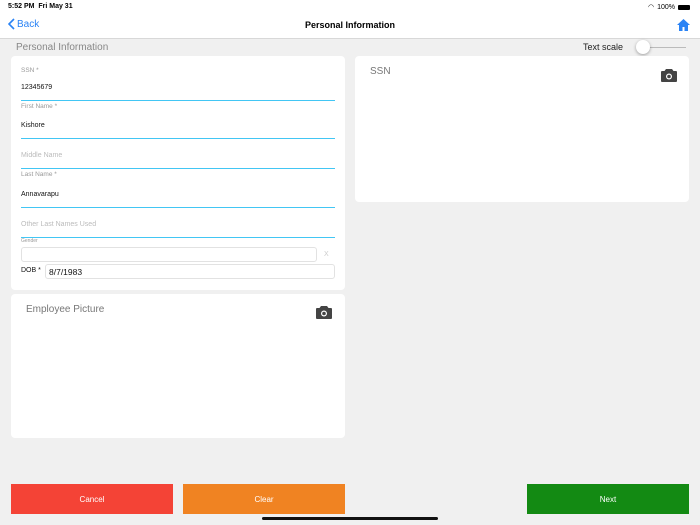 The height and width of the screenshot is (525, 700). What do you see at coordinates (30, 70) in the screenshot?
I see `ssn-label: SSN *` at bounding box center [30, 70].